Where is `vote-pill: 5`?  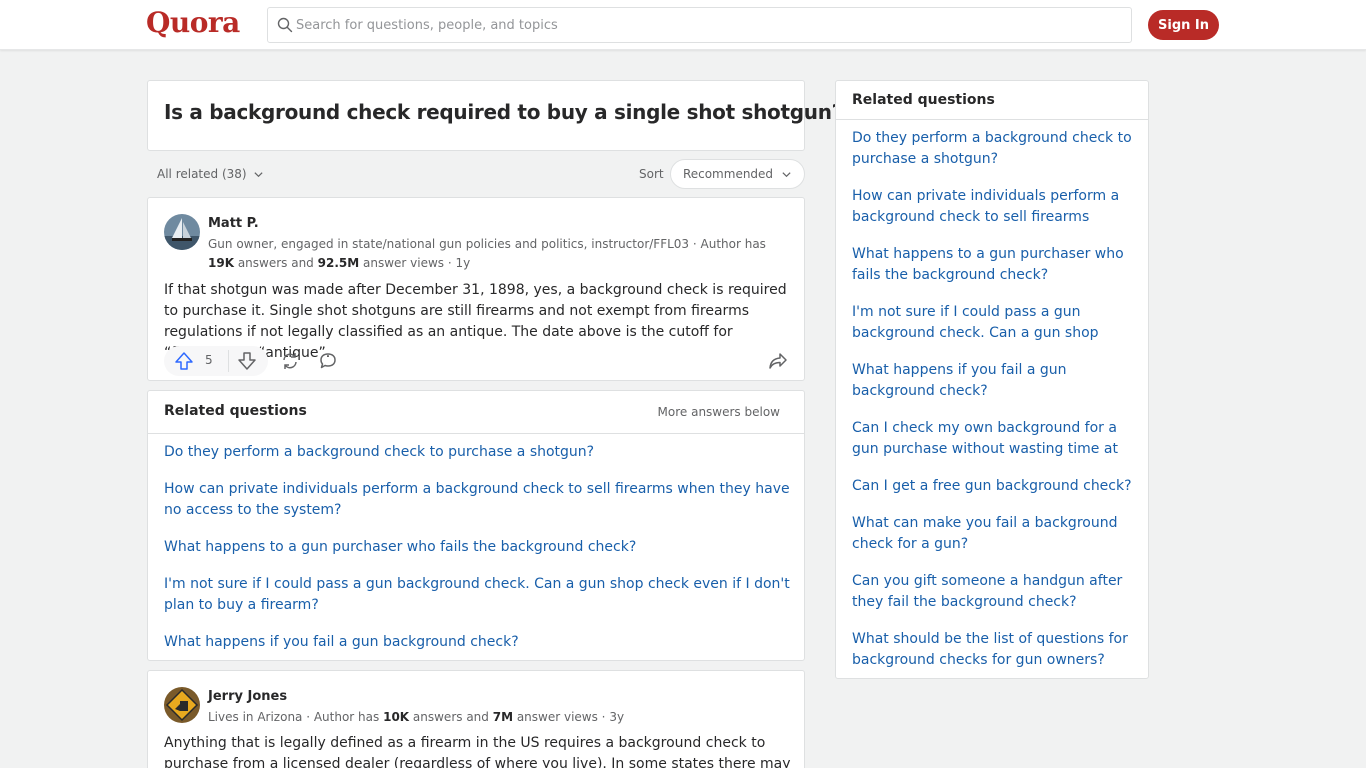
vote-pill: 5 is located at coordinates (216, 361).